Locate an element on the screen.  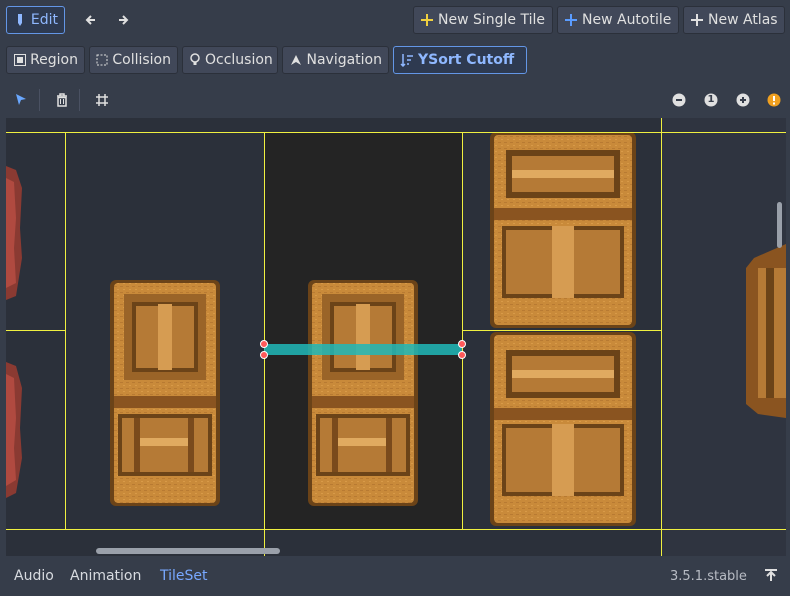
zoom-out-button is located at coordinates (677, 100).